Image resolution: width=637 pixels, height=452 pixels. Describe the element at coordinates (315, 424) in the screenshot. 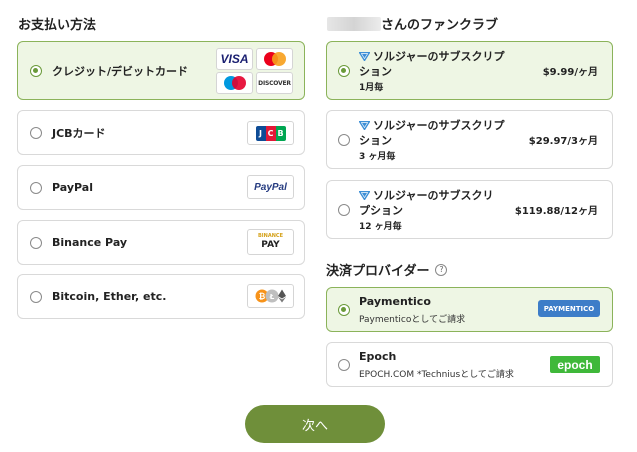

I see `next-button: 次へ` at that location.